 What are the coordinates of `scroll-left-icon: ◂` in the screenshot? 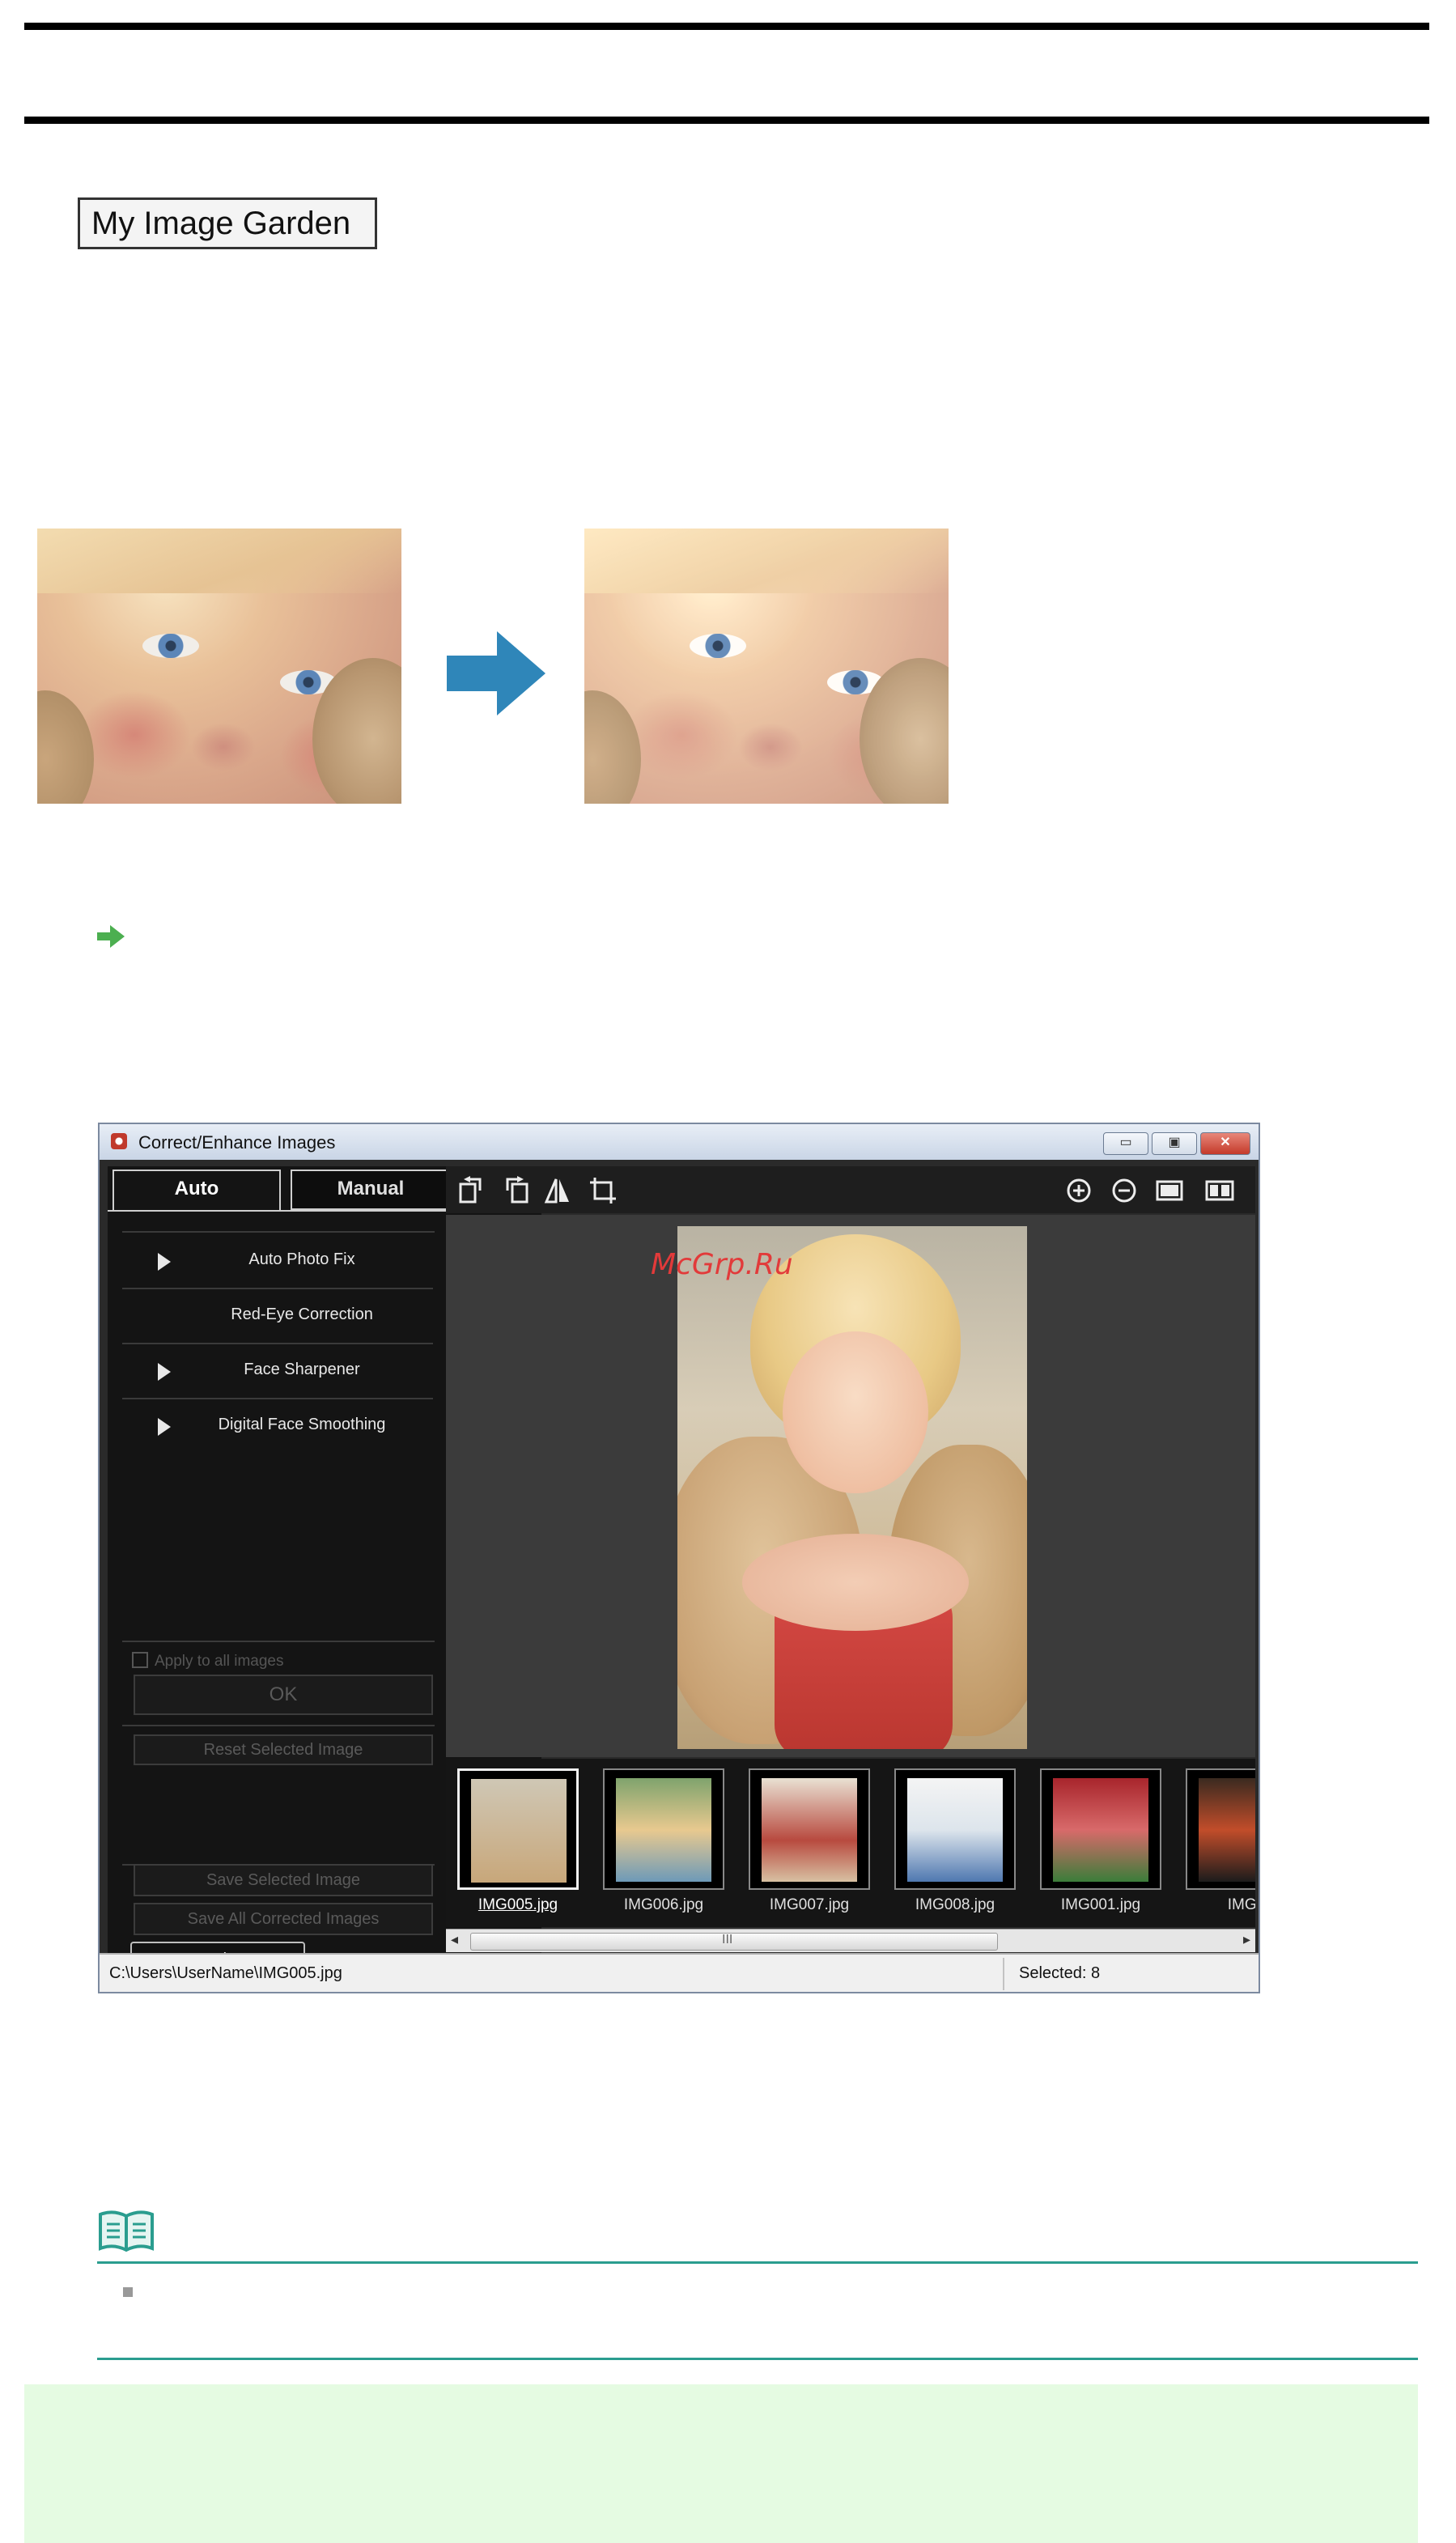 It's located at (454, 1939).